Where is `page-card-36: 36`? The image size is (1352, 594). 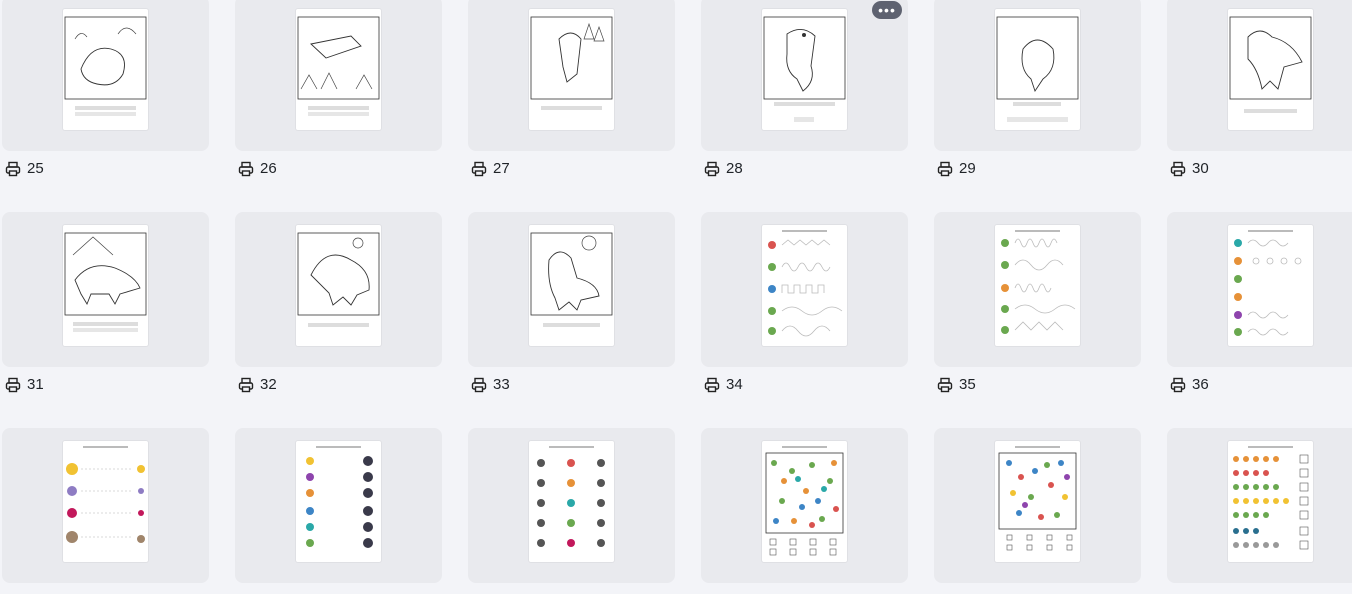 page-card-36: 36 is located at coordinates (1259, 302).